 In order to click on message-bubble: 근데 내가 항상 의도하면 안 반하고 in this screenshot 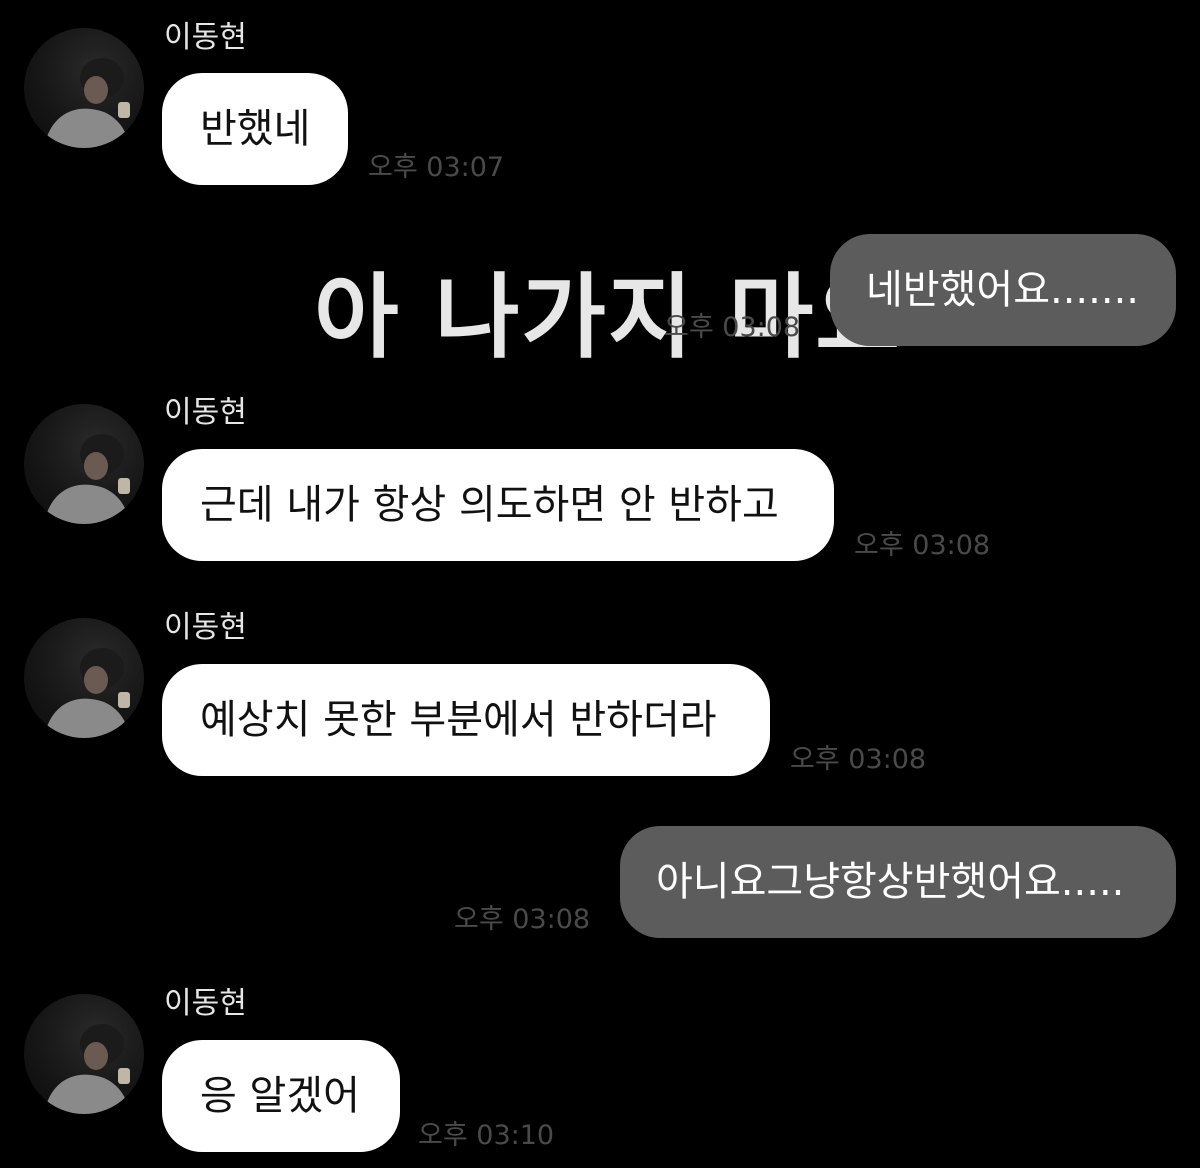, I will do `click(498, 505)`.